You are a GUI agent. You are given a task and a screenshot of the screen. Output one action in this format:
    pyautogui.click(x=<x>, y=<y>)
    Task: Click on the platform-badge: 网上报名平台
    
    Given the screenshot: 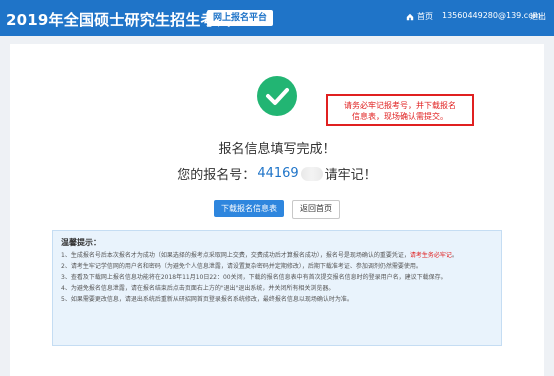 What is the action you would take?
    pyautogui.click(x=240, y=18)
    